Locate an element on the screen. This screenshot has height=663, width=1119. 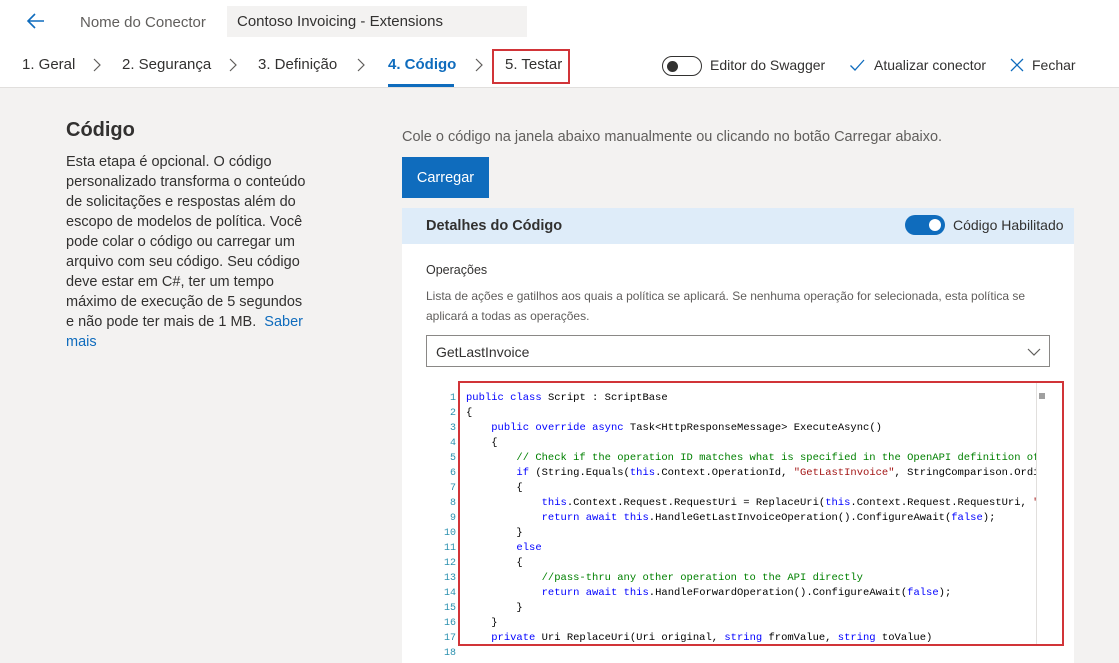
tab-definition: 3. Definição is located at coordinates (297, 64).